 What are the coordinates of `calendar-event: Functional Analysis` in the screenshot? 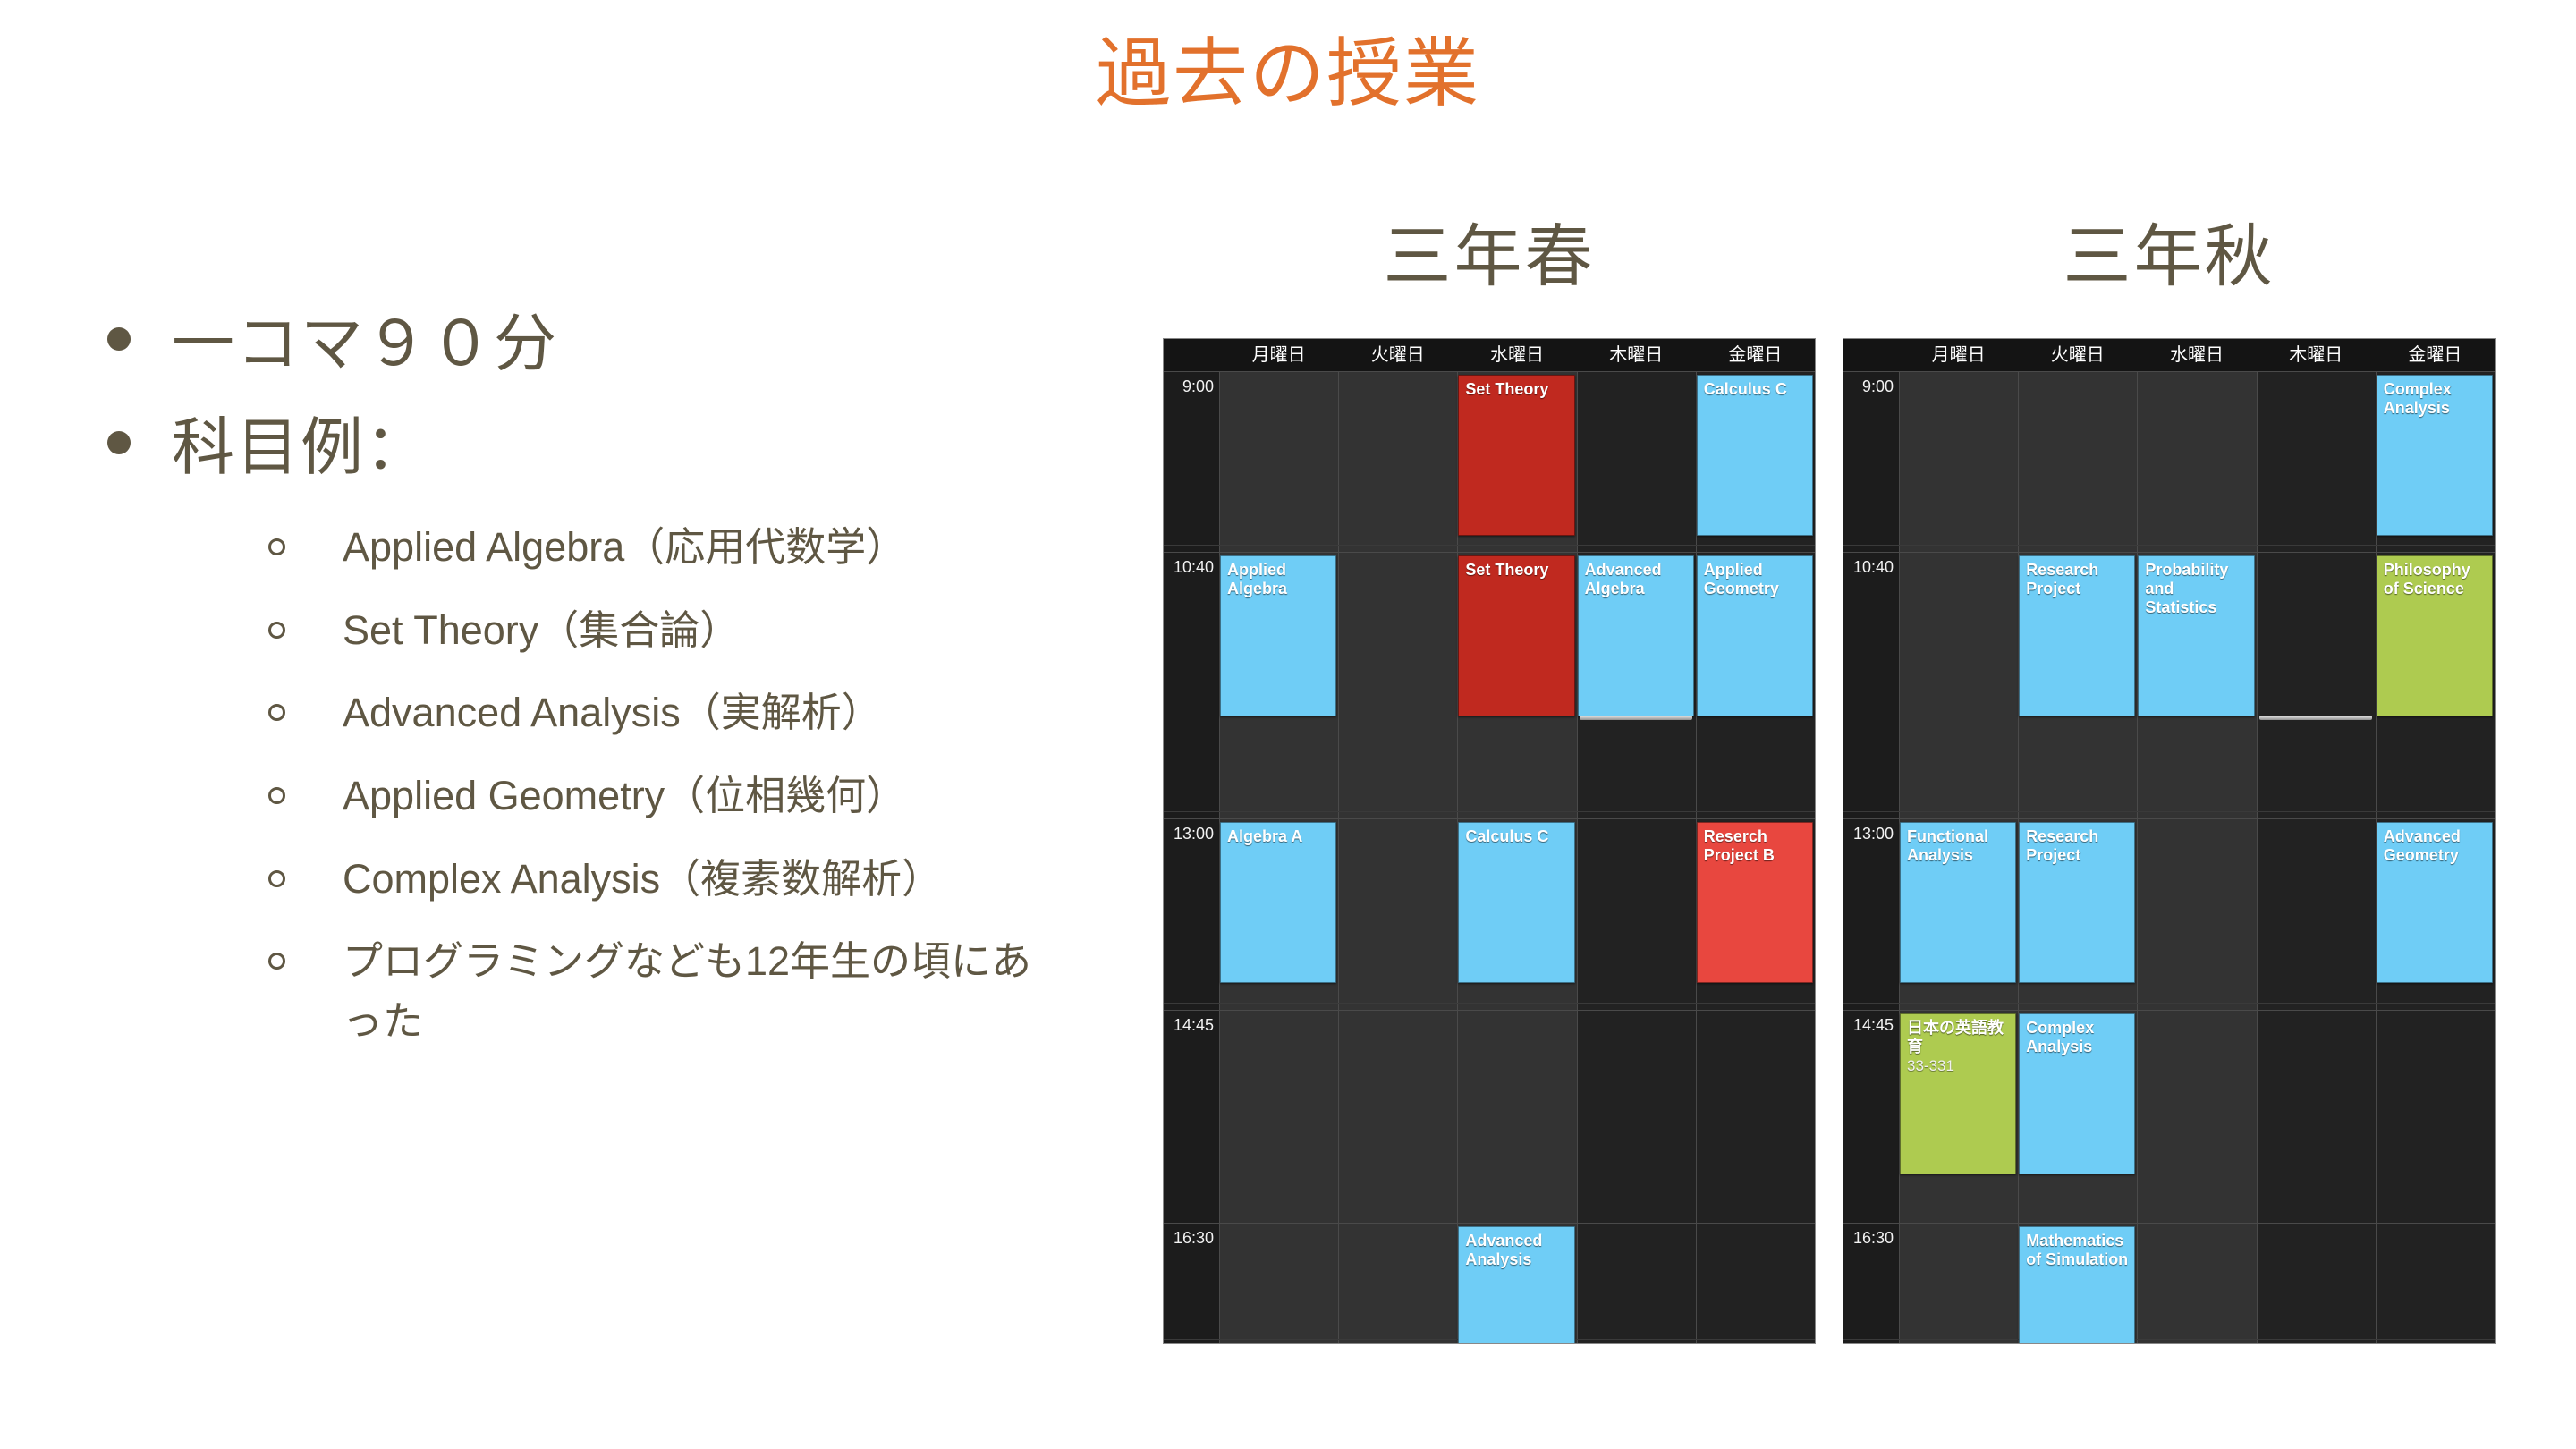 It's located at (1958, 902).